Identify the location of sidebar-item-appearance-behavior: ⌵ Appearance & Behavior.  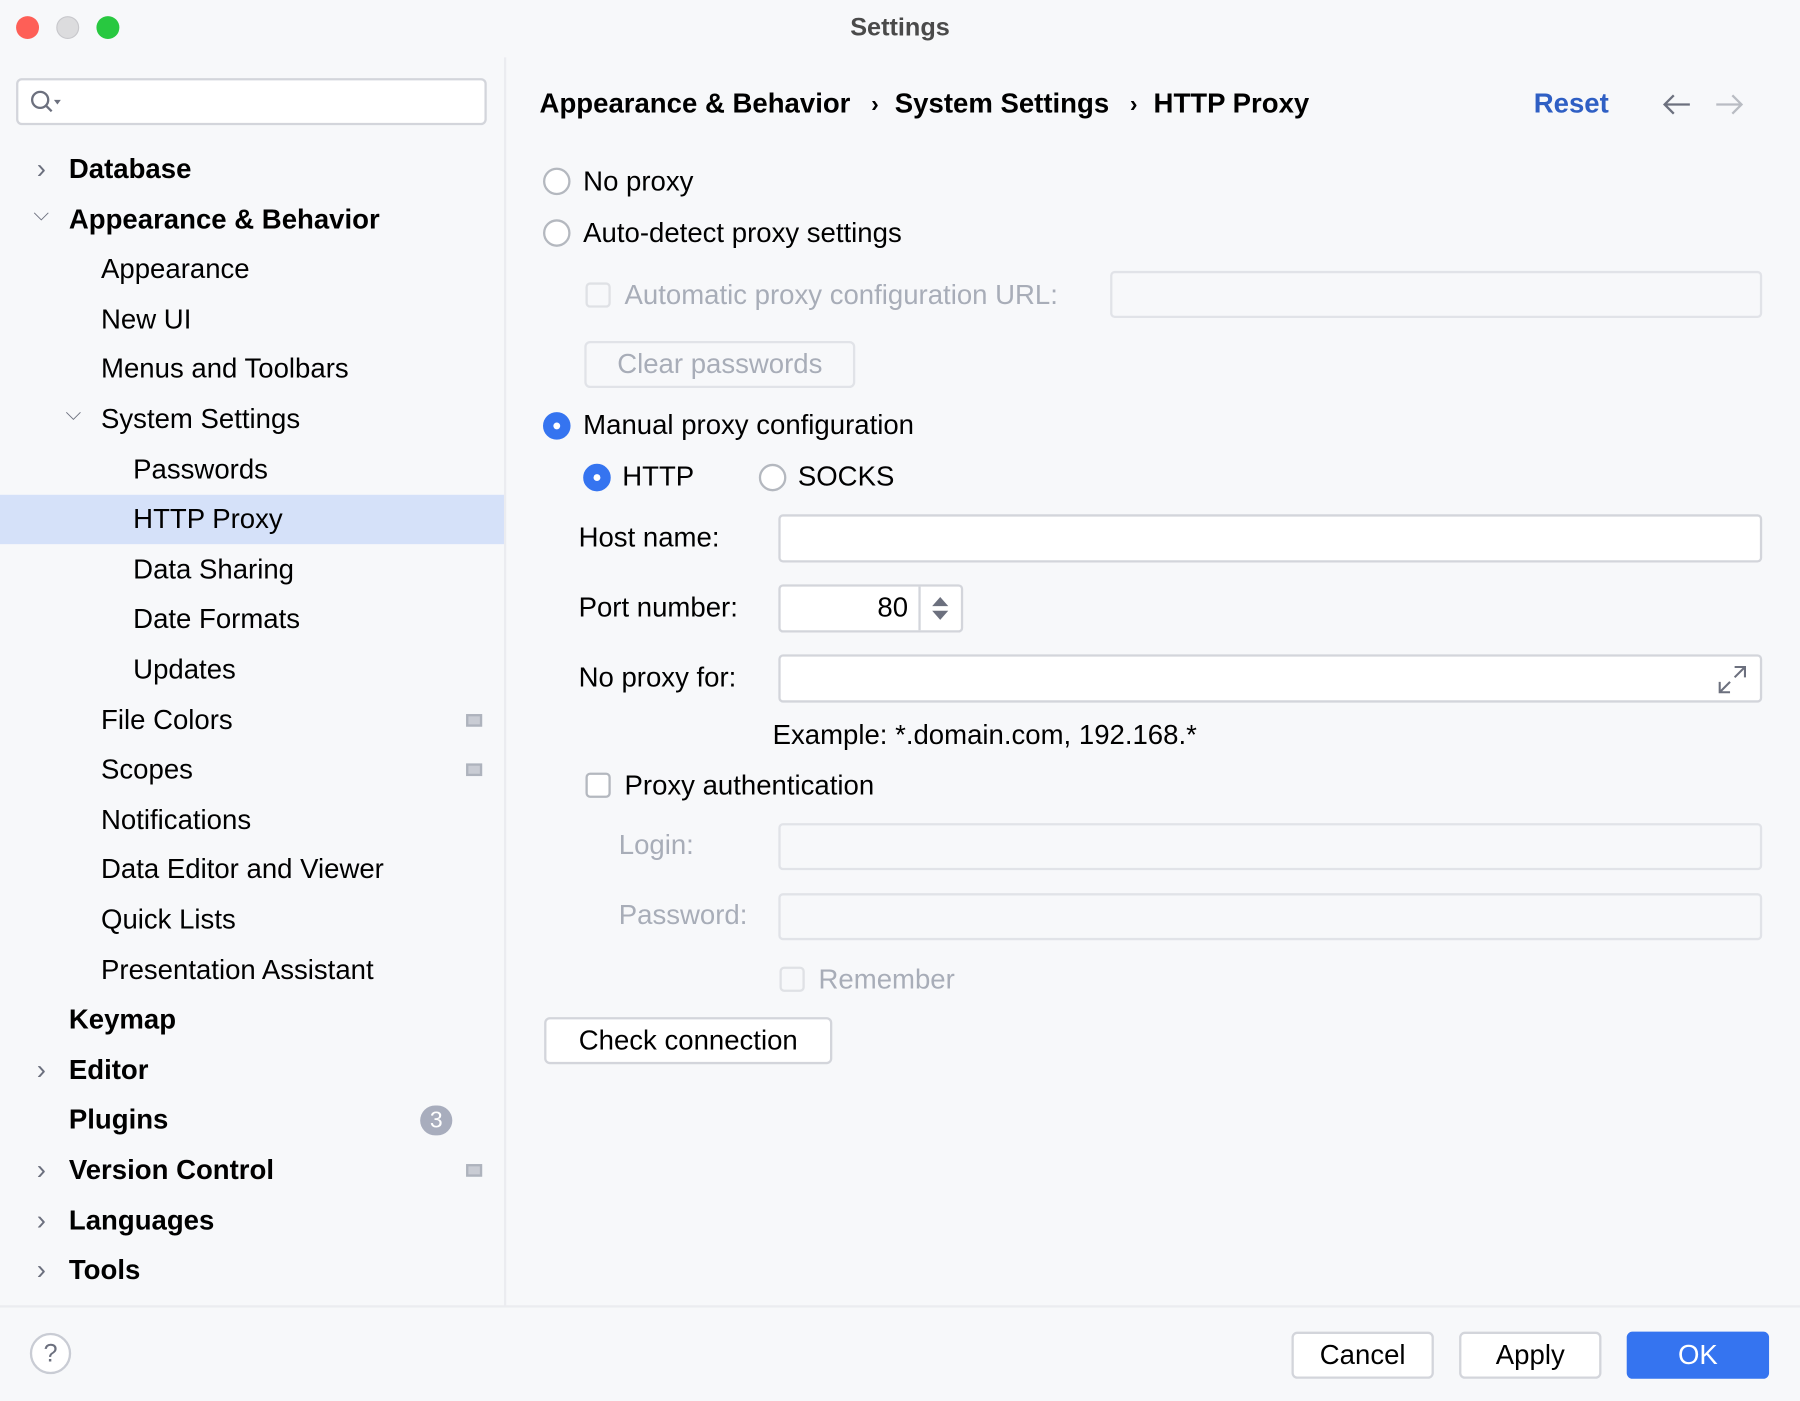
(252, 219).